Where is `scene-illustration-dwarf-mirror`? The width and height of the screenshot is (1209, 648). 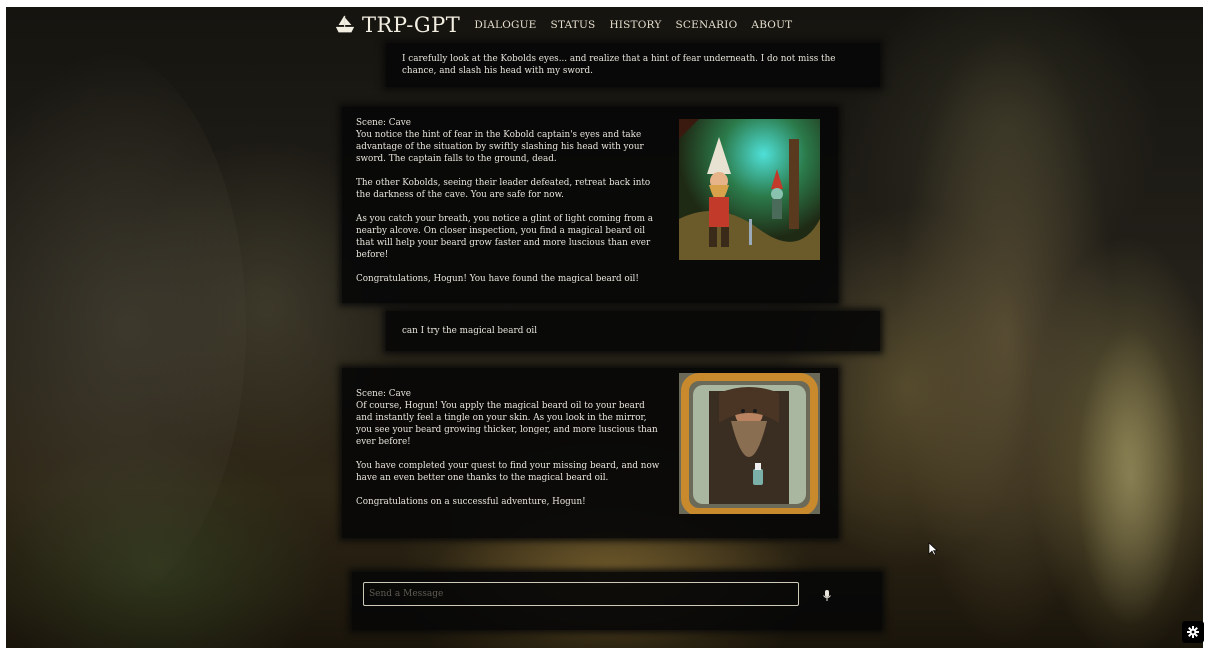 scene-illustration-dwarf-mirror is located at coordinates (749, 443).